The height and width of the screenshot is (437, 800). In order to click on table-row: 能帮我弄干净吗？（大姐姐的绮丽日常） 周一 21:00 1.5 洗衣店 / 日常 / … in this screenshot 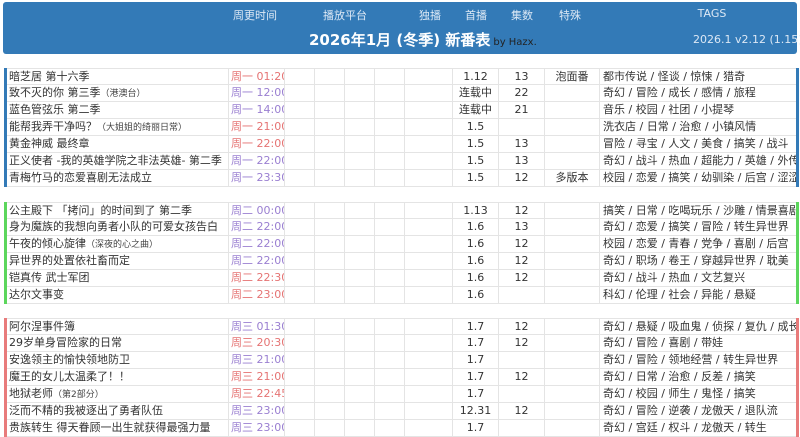, I will do `click(401, 127)`.